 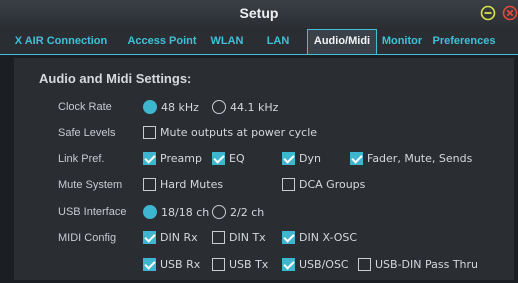 I want to click on tab-access-point: Access Point, so click(x=162, y=41).